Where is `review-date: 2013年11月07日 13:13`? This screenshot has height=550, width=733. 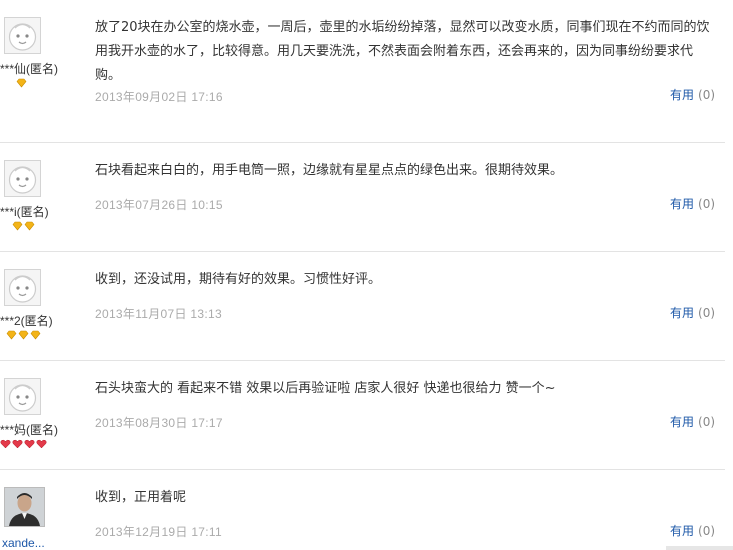
review-date: 2013年11月07日 13:13 is located at coordinates (158, 314).